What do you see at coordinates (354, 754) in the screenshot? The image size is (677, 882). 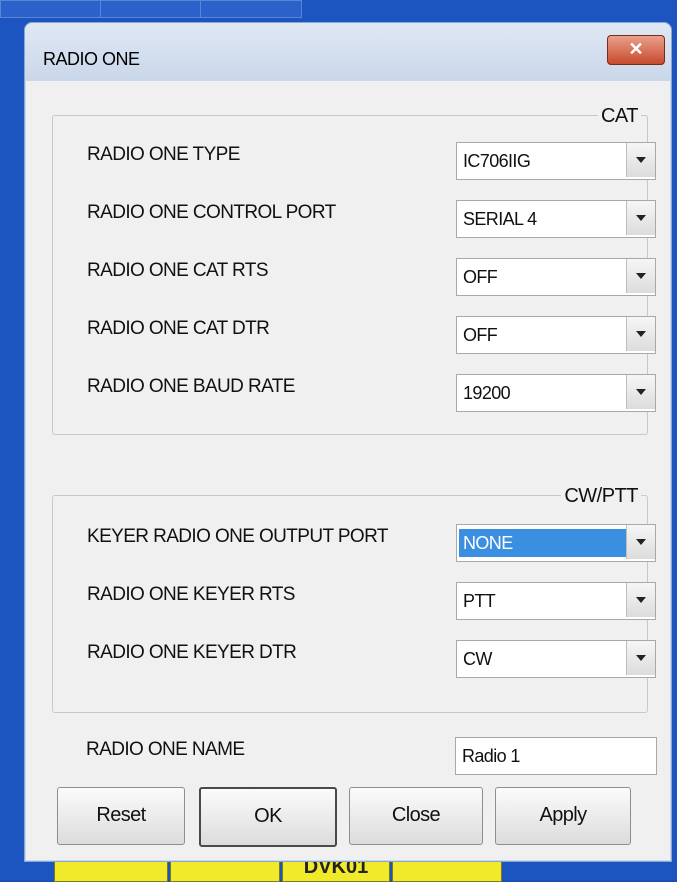 I see `radio-name-row: RADIO ONE NAME Radio 1` at bounding box center [354, 754].